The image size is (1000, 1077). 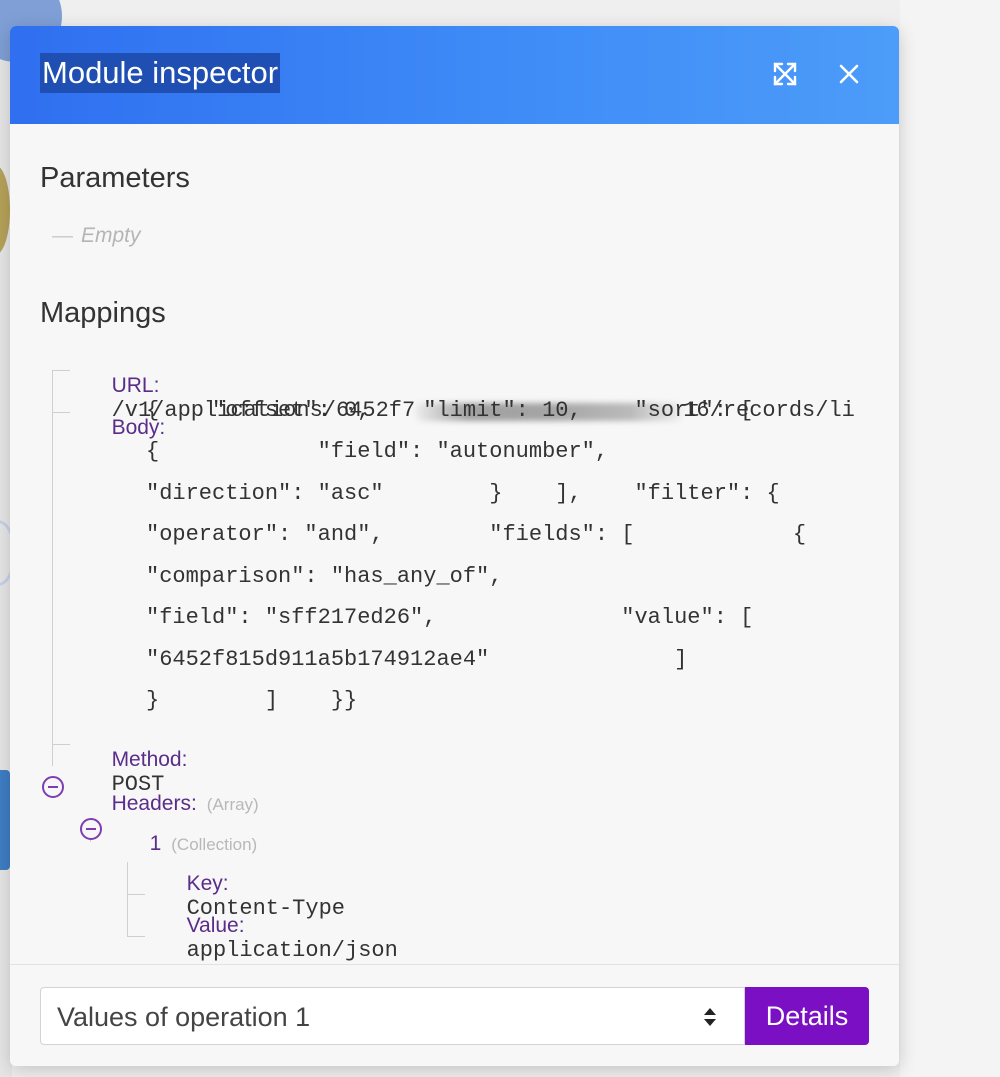 What do you see at coordinates (252, 700) in the screenshot?
I see `body-line: } ] }}` at bounding box center [252, 700].